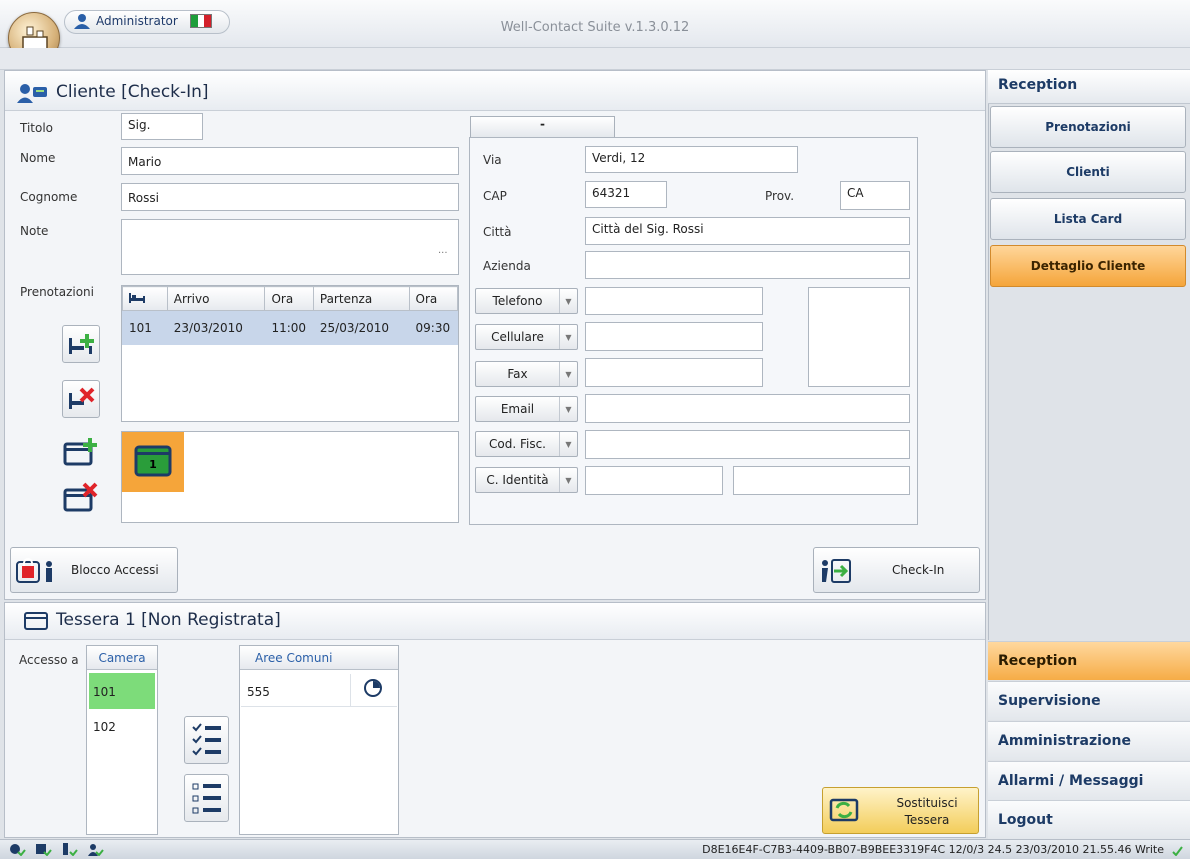  What do you see at coordinates (81, 499) in the screenshot?
I see `remove-card-button` at bounding box center [81, 499].